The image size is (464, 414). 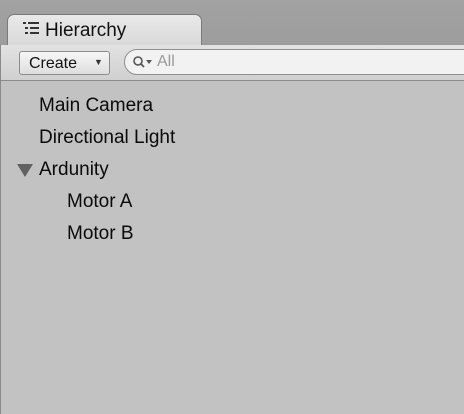 What do you see at coordinates (166, 61) in the screenshot?
I see `search-placeholder: All` at bounding box center [166, 61].